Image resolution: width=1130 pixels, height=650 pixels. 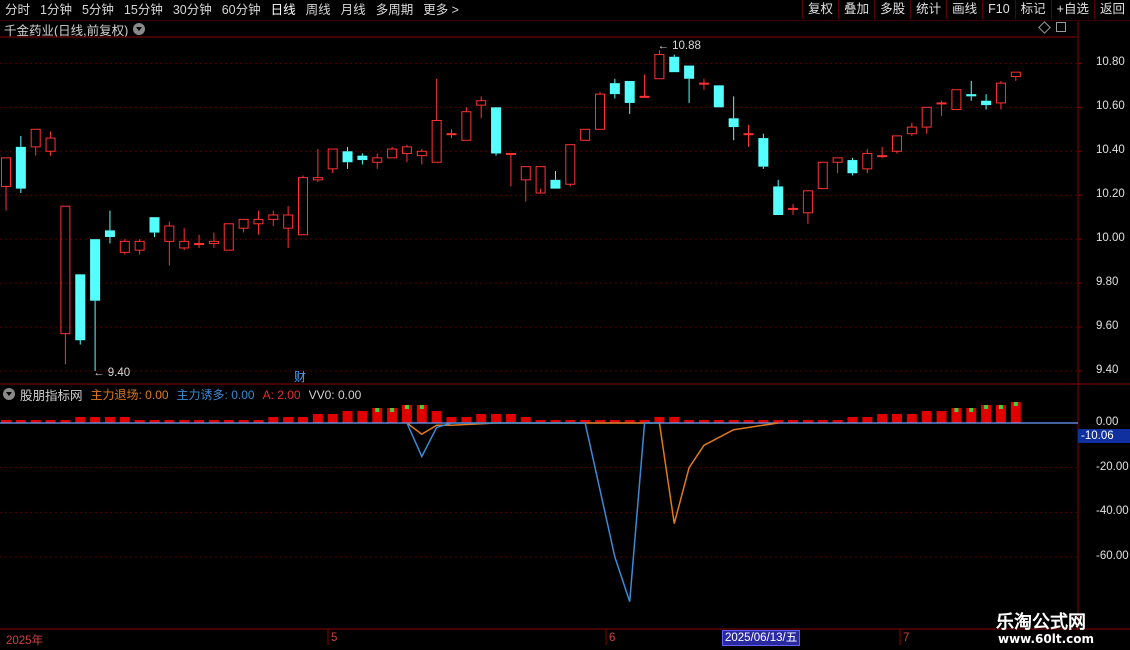 I want to click on period-tab-0: 分时, so click(x=17, y=10).